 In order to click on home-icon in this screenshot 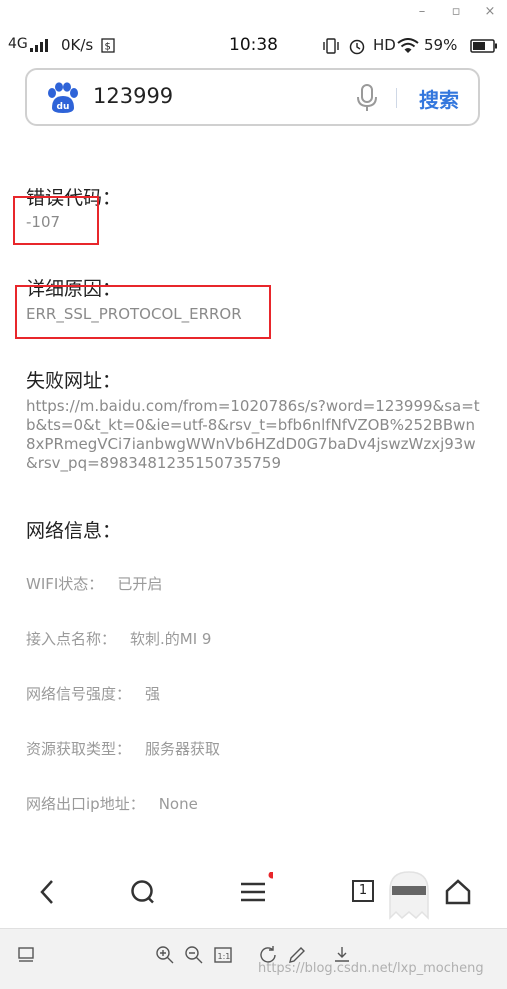, I will do `click(458, 892)`.